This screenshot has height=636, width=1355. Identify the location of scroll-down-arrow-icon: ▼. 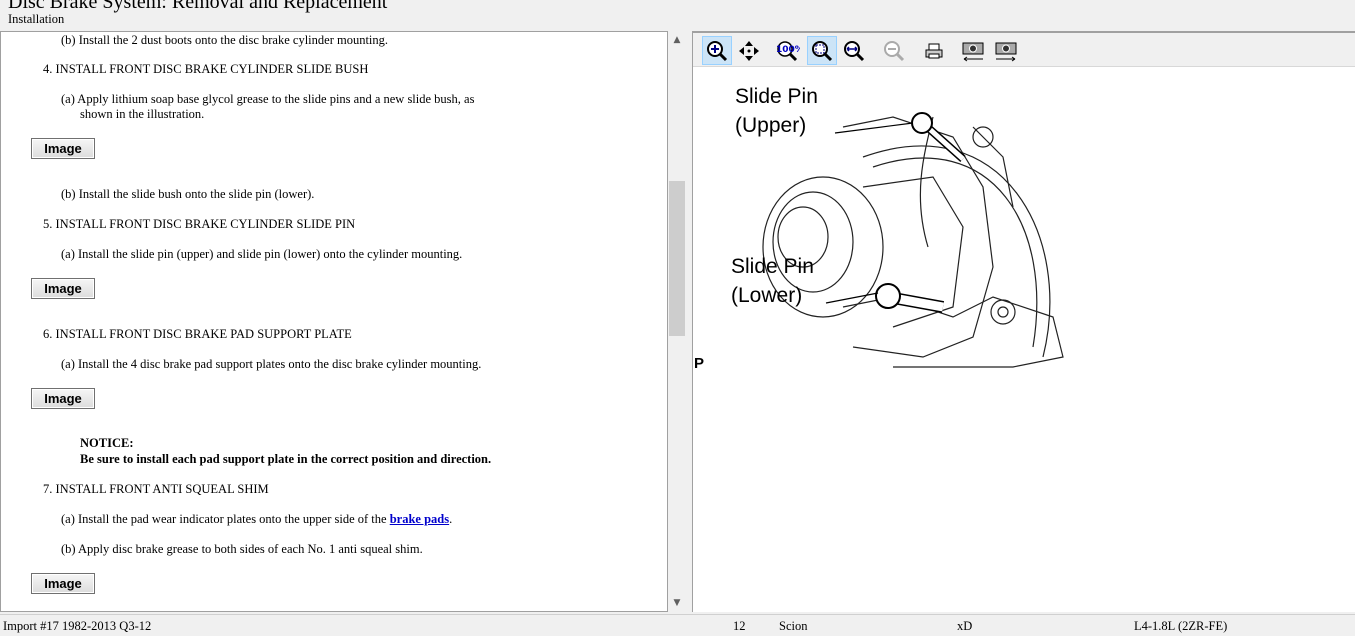
(677, 603).